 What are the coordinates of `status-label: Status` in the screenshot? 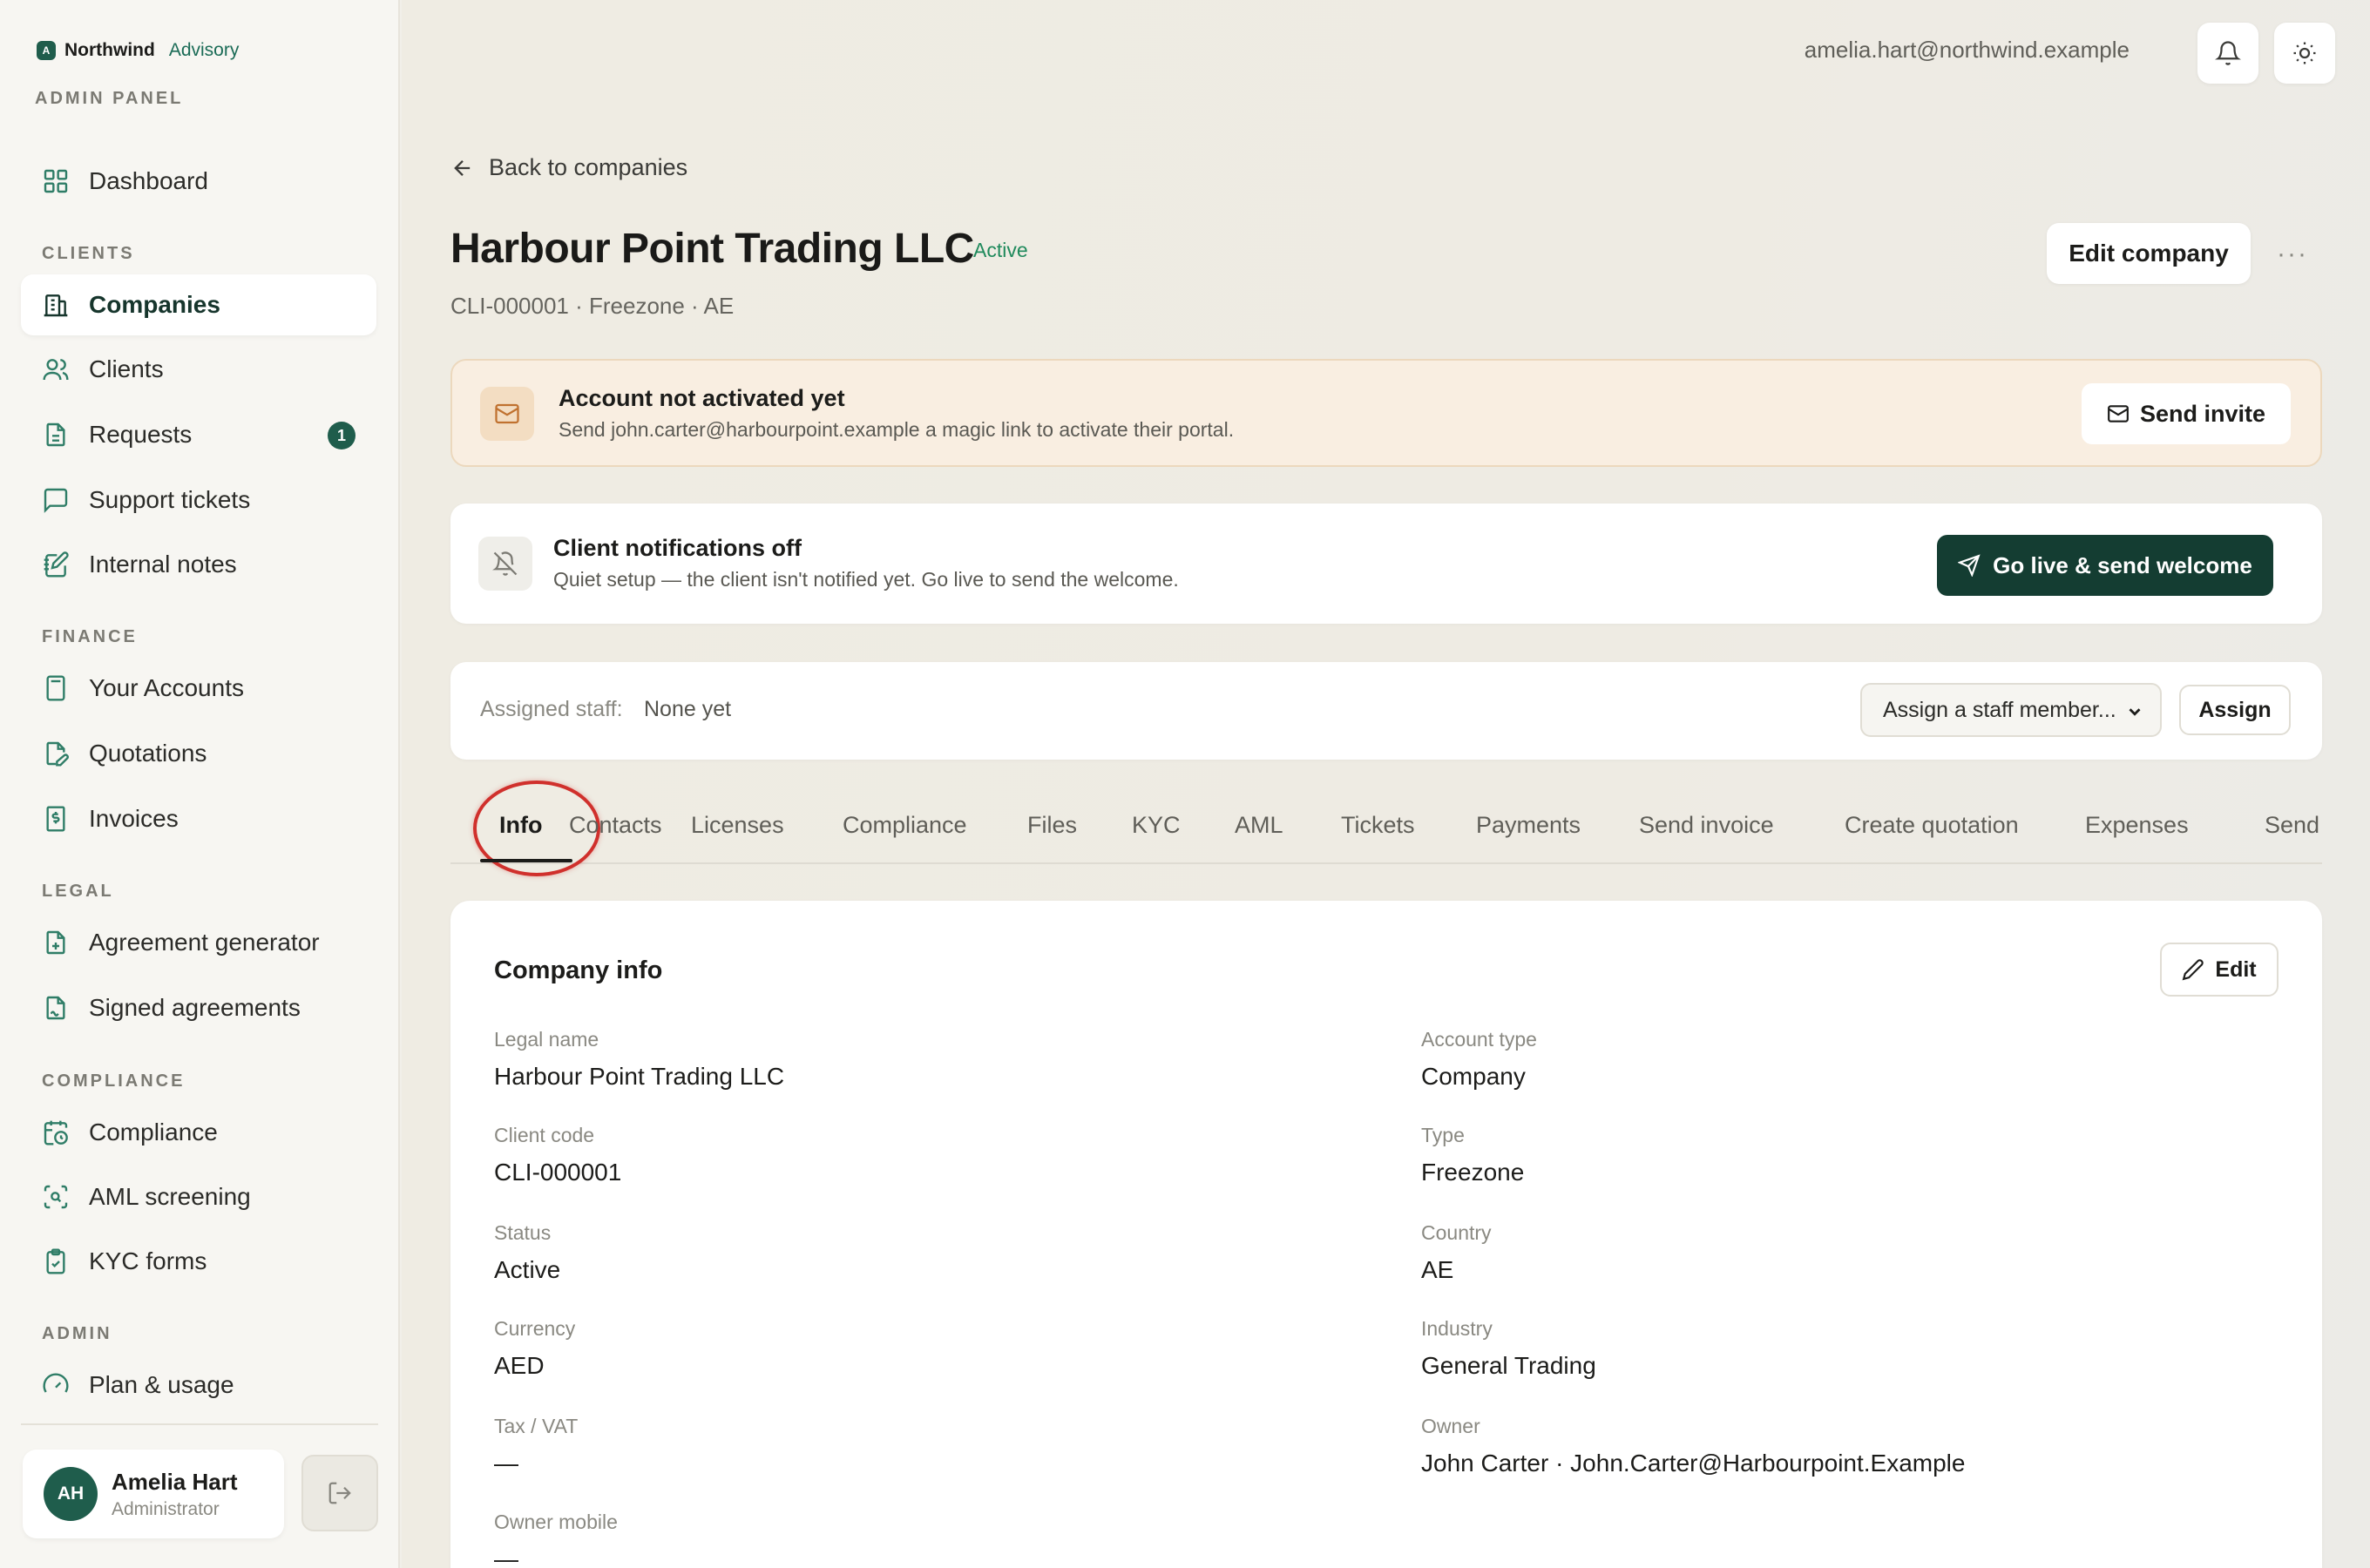 It's located at (523, 1232).